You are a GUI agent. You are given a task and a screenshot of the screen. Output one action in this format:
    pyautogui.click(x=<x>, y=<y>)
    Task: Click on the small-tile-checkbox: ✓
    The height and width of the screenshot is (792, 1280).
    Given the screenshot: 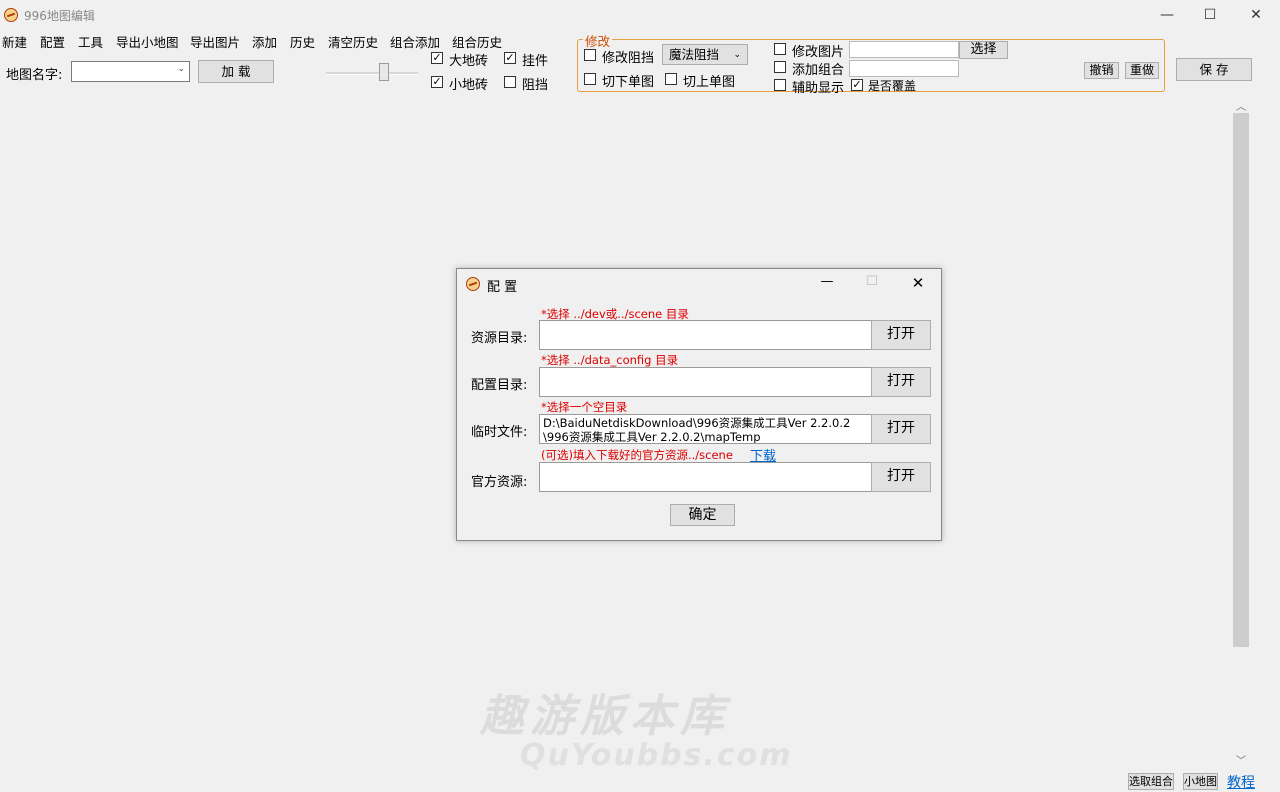 What is the action you would take?
    pyautogui.click(x=437, y=82)
    